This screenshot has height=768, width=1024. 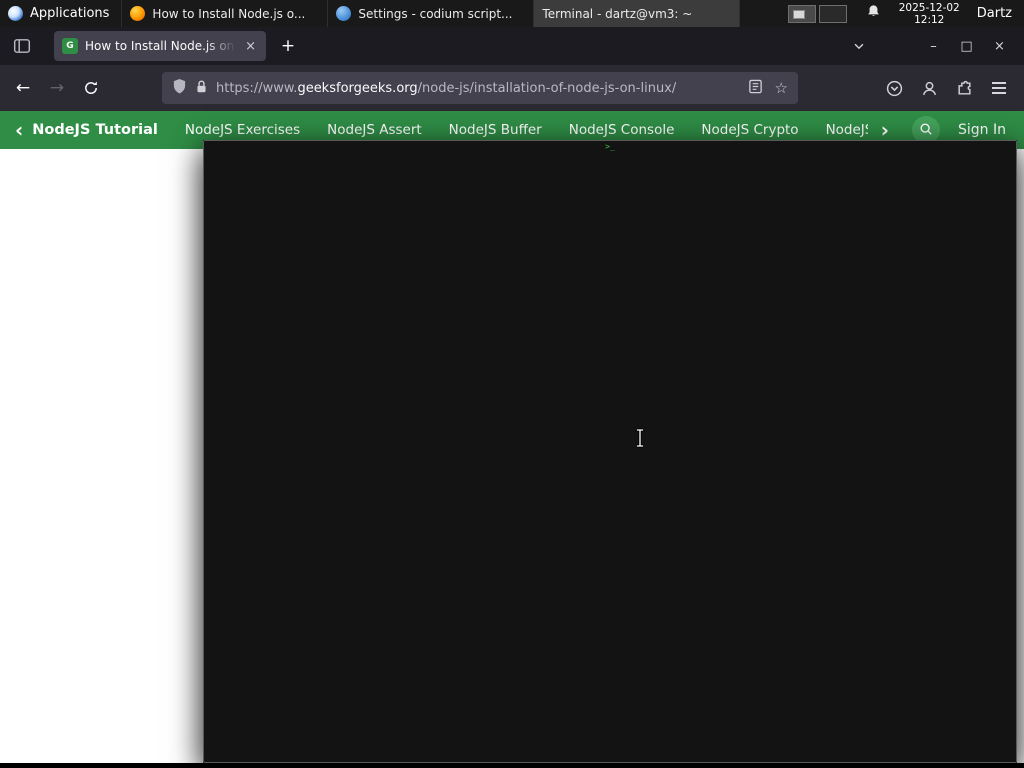 I want to click on browser-tab: G How to Install Node.js on ×, so click(x=160, y=46).